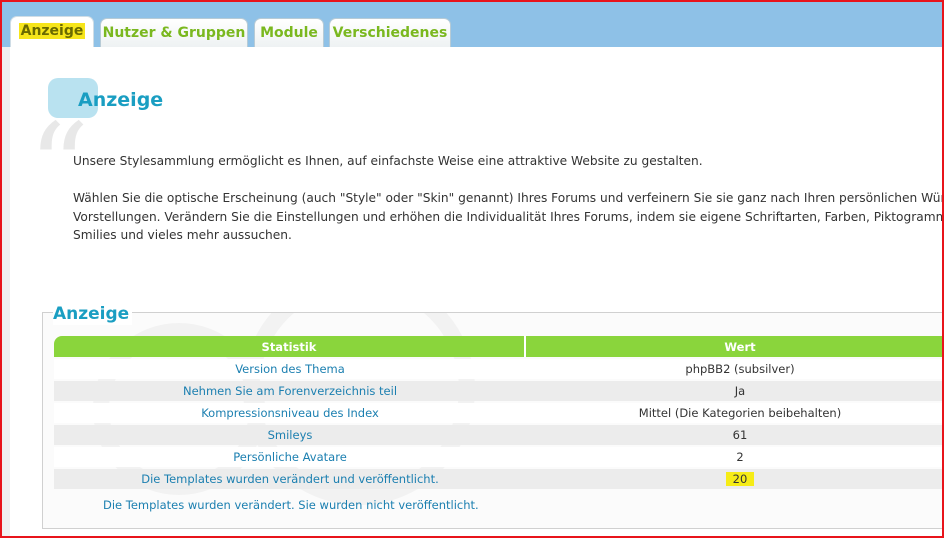  Describe the element at coordinates (734, 435) in the screenshot. I see `row-value: 61` at that location.